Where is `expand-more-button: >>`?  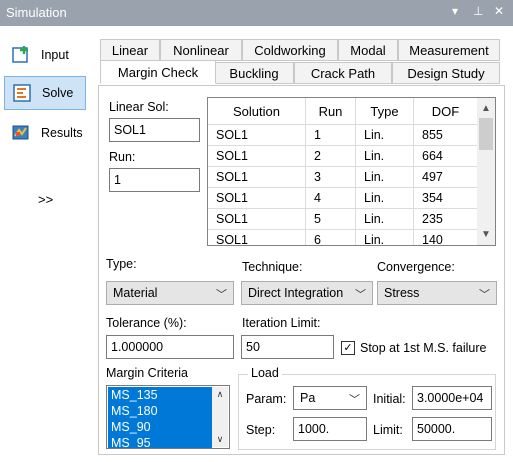
expand-more-button: >> is located at coordinates (45, 199).